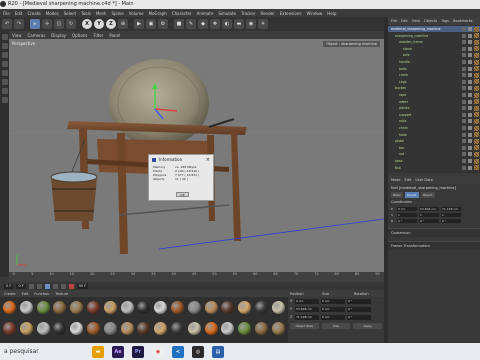 Image resolution: width=480 pixels, height=360 pixels. Describe the element at coordinates (39, 351) in the screenshot. I see `taskbar-search: a pesquisar` at that location.